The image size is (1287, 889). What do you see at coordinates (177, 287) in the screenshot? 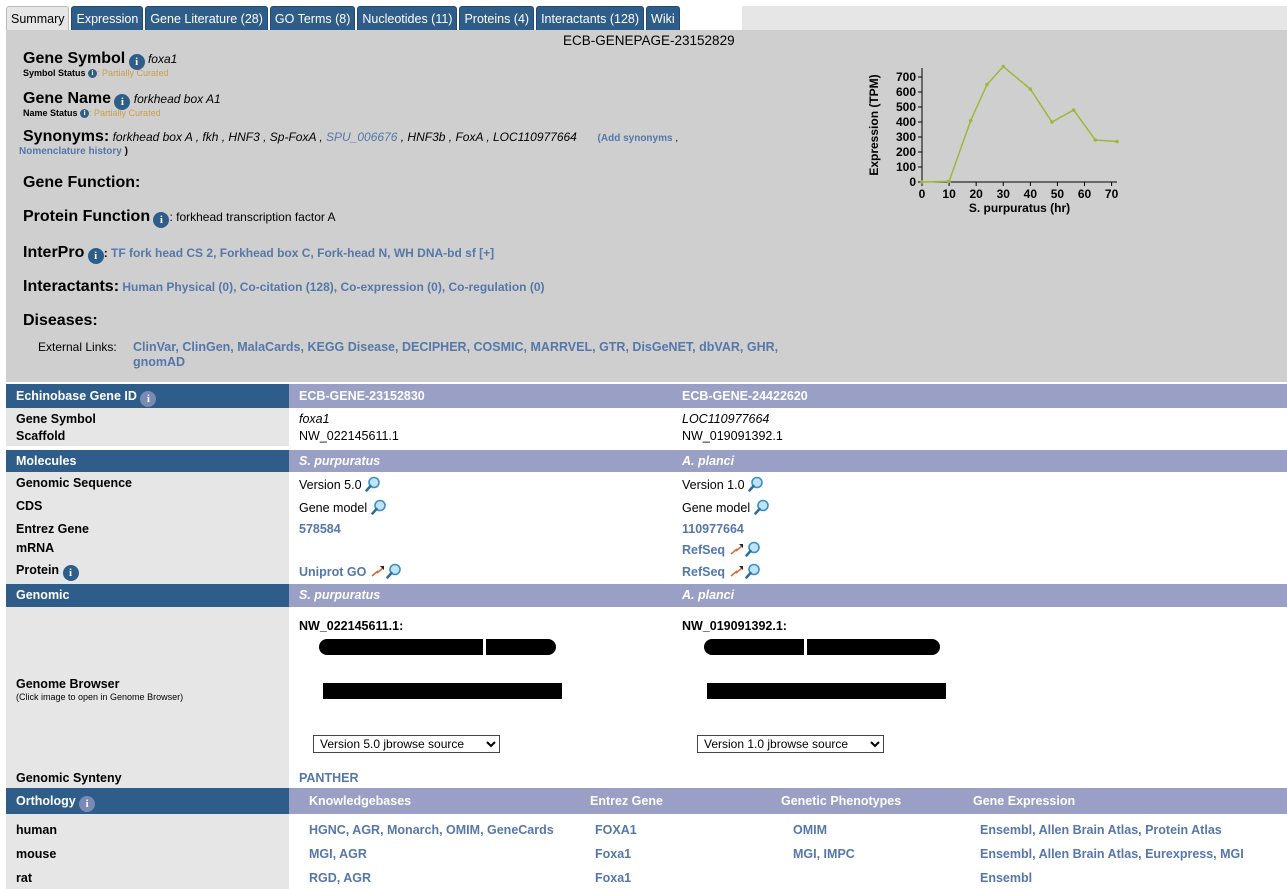
I see `interactant-link: Human Physical (0)` at bounding box center [177, 287].